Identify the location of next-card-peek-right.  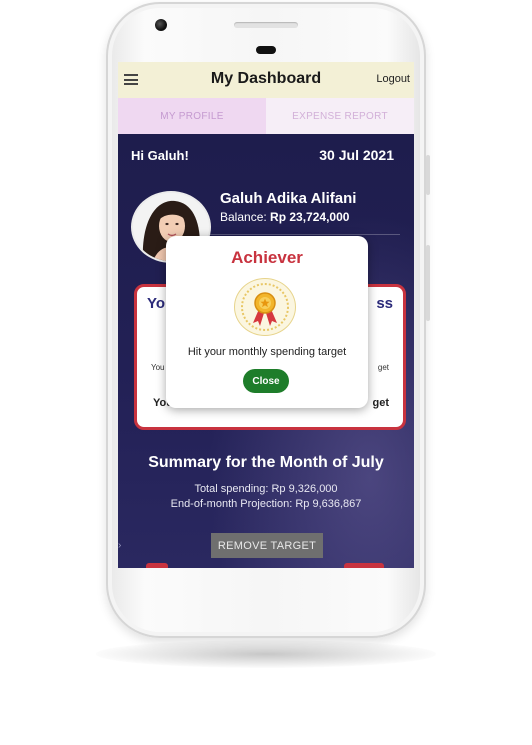
(364, 565).